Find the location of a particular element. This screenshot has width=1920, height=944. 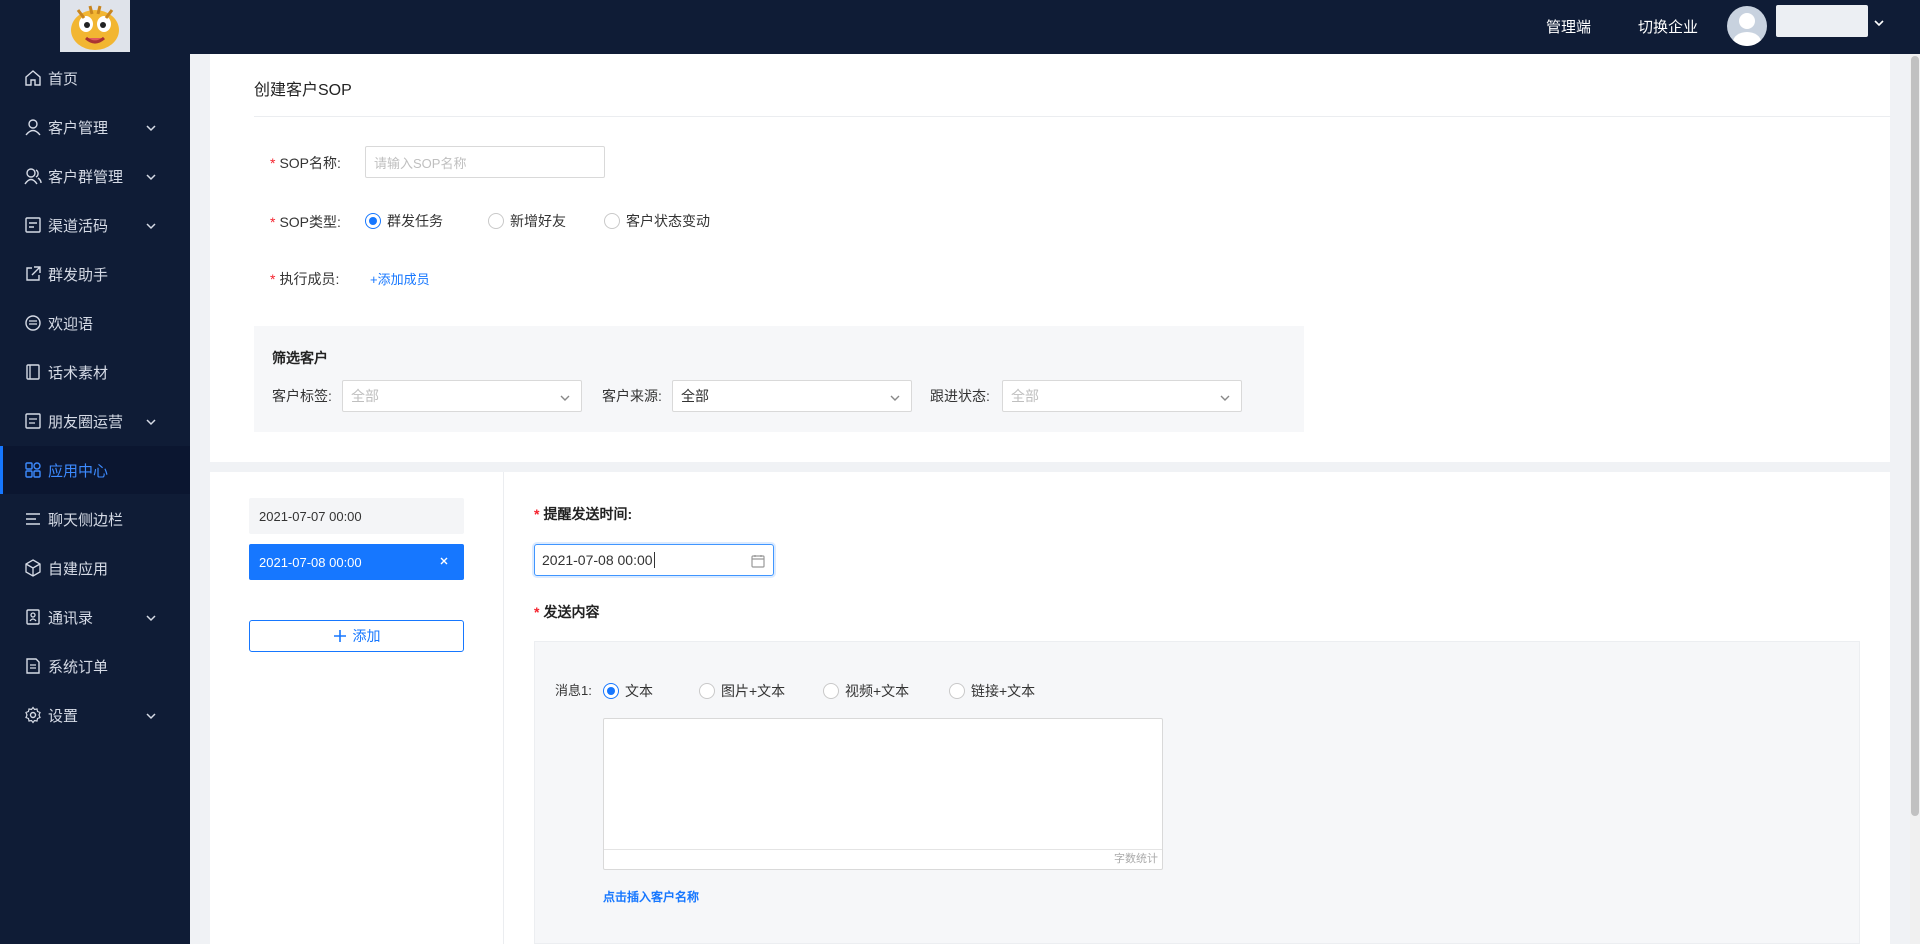

sop-type-radio-group: 群发任务 新增好友 客户状态变动 is located at coordinates (537, 221).